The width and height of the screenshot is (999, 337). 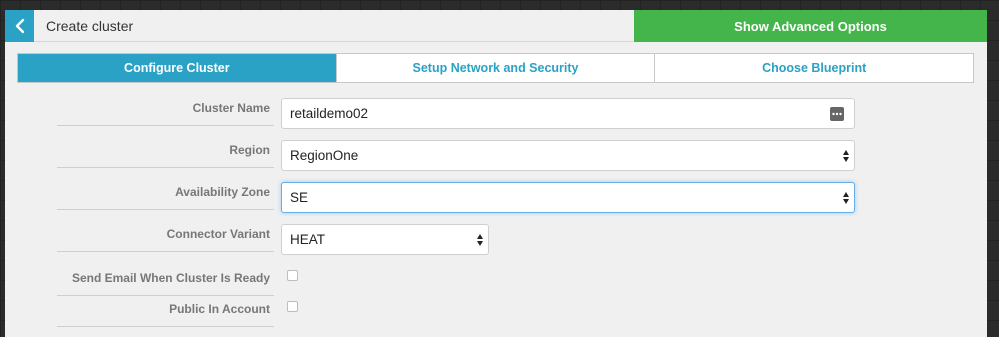 I want to click on availability-zone-select: SE, so click(x=568, y=197).